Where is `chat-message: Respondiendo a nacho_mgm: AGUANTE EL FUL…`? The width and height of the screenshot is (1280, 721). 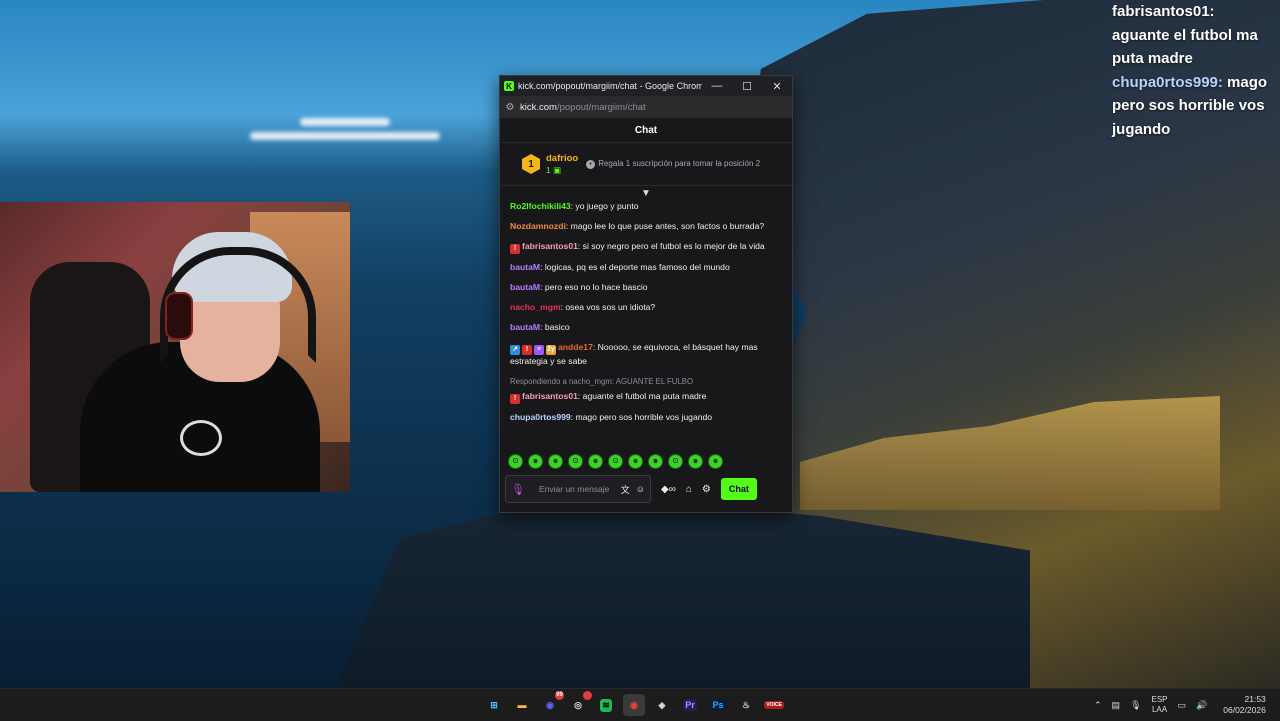 chat-message: Respondiendo a nacho_mgm: AGUANTE EL FUL… is located at coordinates (646, 389).